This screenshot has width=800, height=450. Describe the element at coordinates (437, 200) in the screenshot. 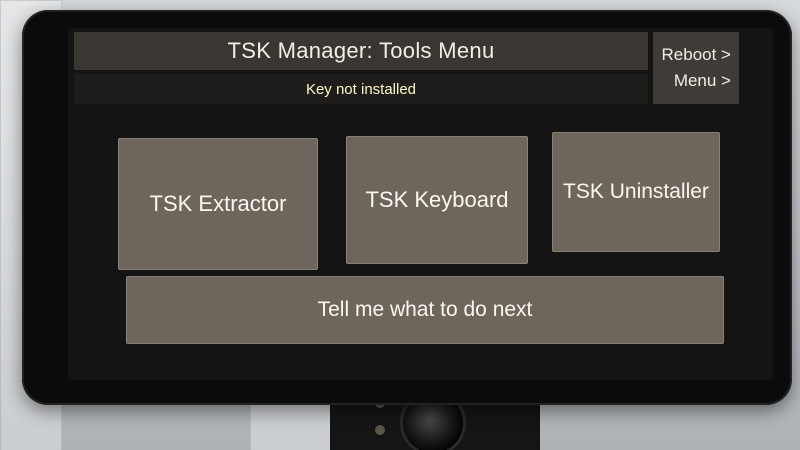

I see `tsk-keyboard-button: TSK Keyboard` at that location.